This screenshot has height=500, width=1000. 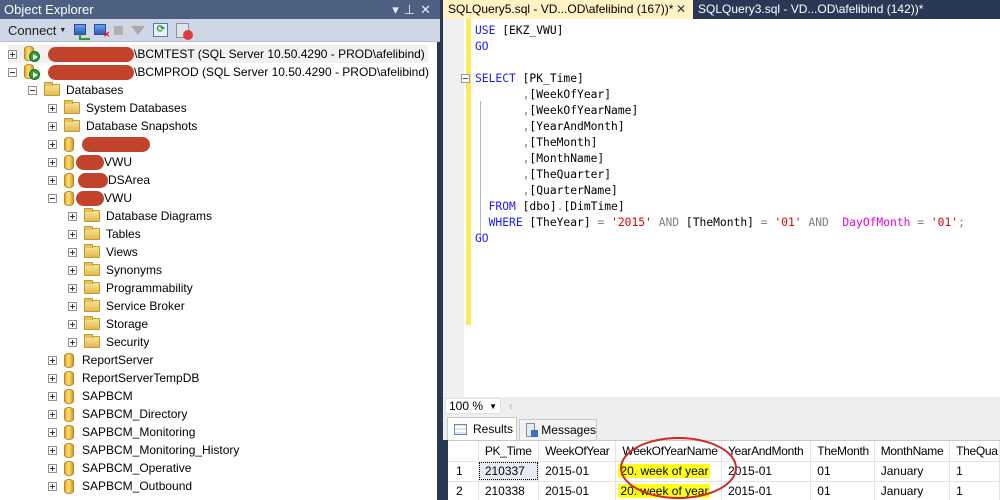 I want to click on tree-node-database: SAPBCM_Monitoring_History, so click(x=143, y=450).